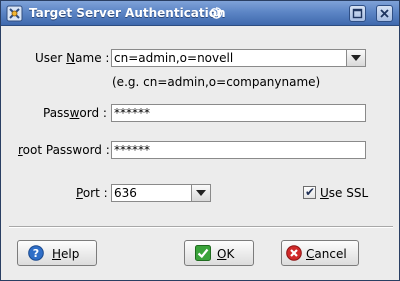  I want to click on ok-button-label: OK, so click(226, 254).